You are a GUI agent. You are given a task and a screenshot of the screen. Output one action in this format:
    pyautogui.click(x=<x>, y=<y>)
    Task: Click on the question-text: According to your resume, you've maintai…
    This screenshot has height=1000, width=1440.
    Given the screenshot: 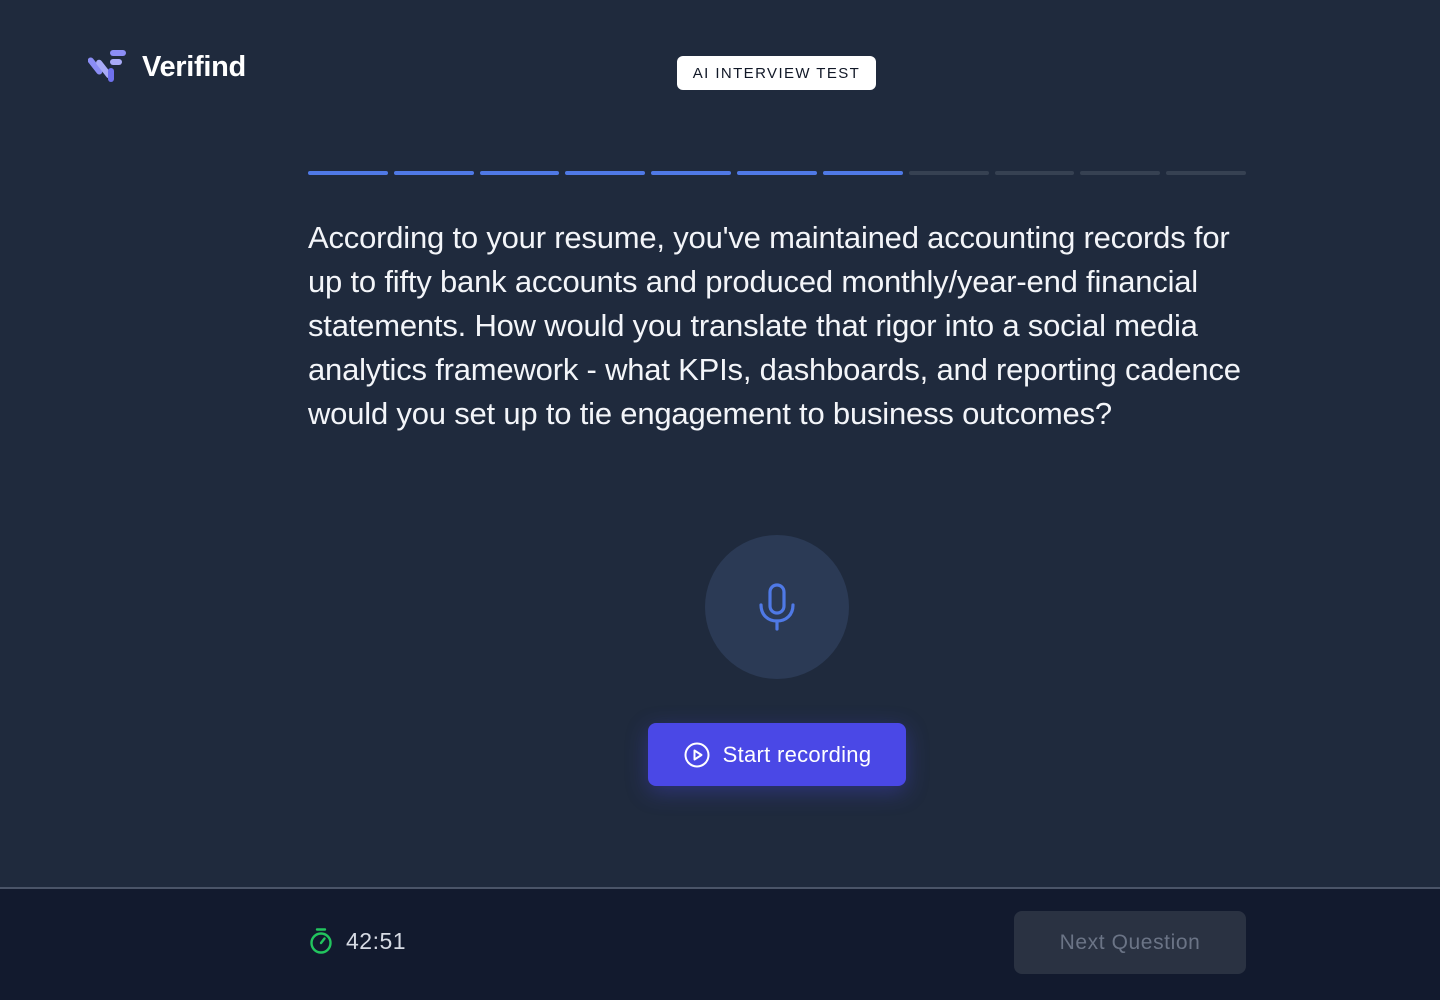 What is the action you would take?
    pyautogui.click(x=774, y=325)
    